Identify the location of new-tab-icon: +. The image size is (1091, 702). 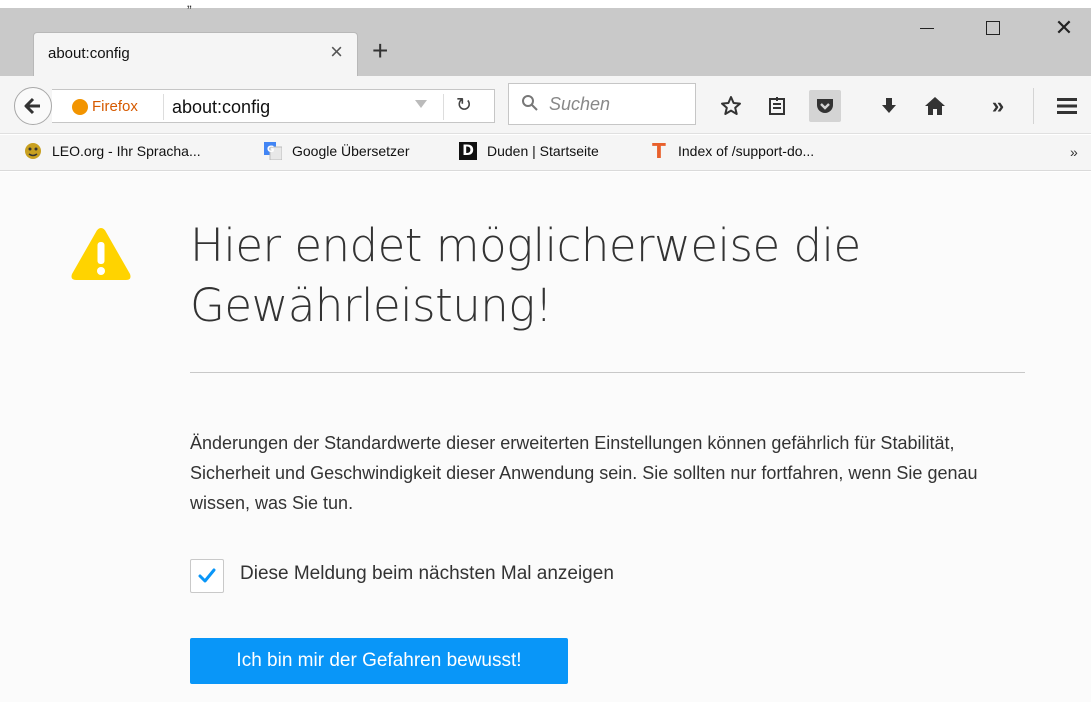
(380, 51).